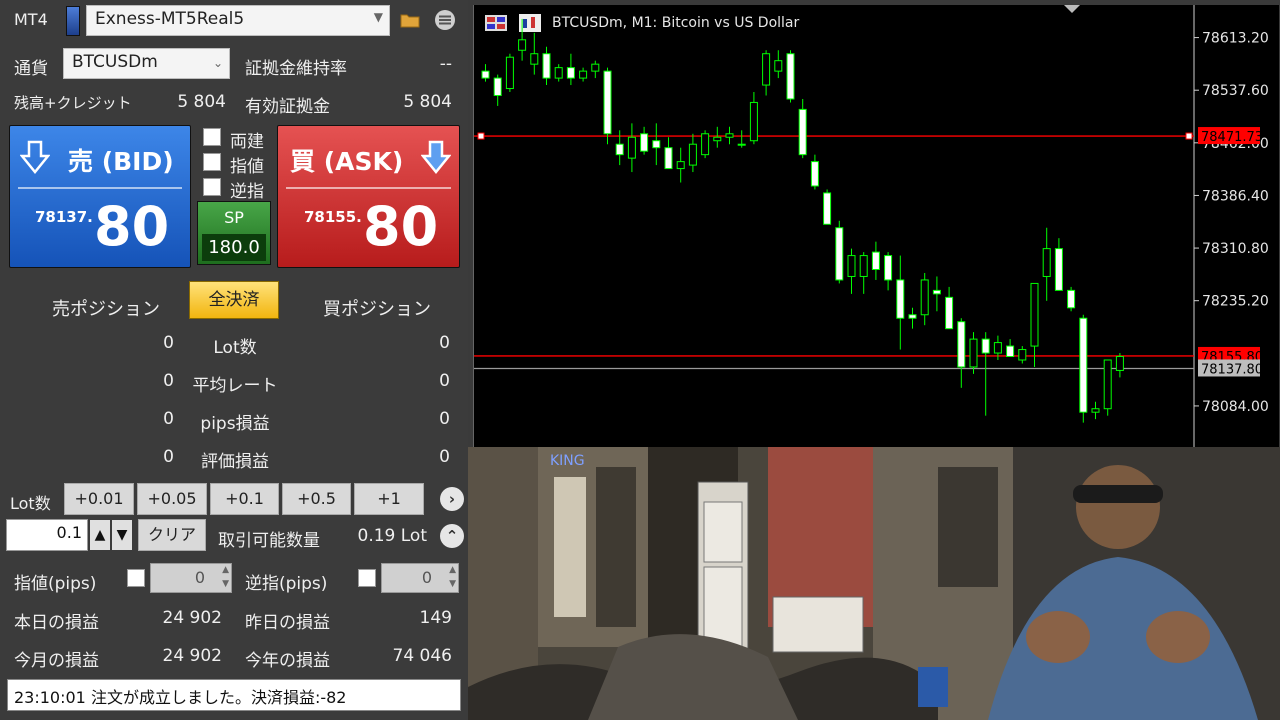 The width and height of the screenshot is (1280, 720). Describe the element at coordinates (234, 300) in the screenshot. I see `close-all-button: 全決済` at that location.